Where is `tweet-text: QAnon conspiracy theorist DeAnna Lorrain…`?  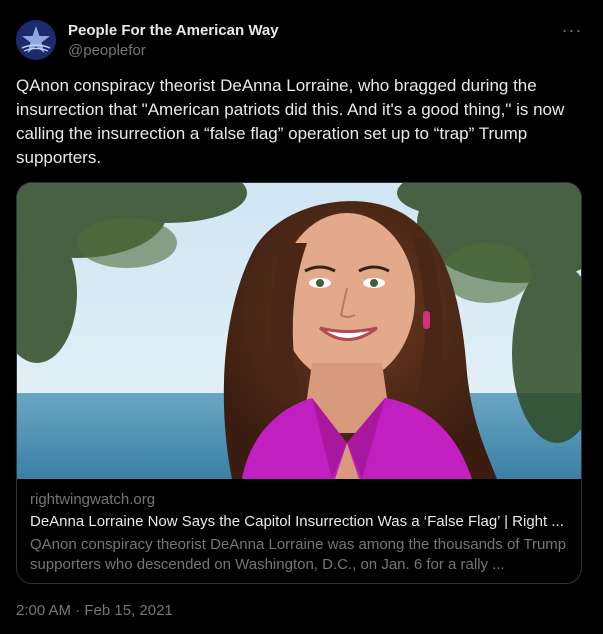
tweet-text: QAnon conspiracy theorist DeAnna Lorrain… is located at coordinates (290, 121).